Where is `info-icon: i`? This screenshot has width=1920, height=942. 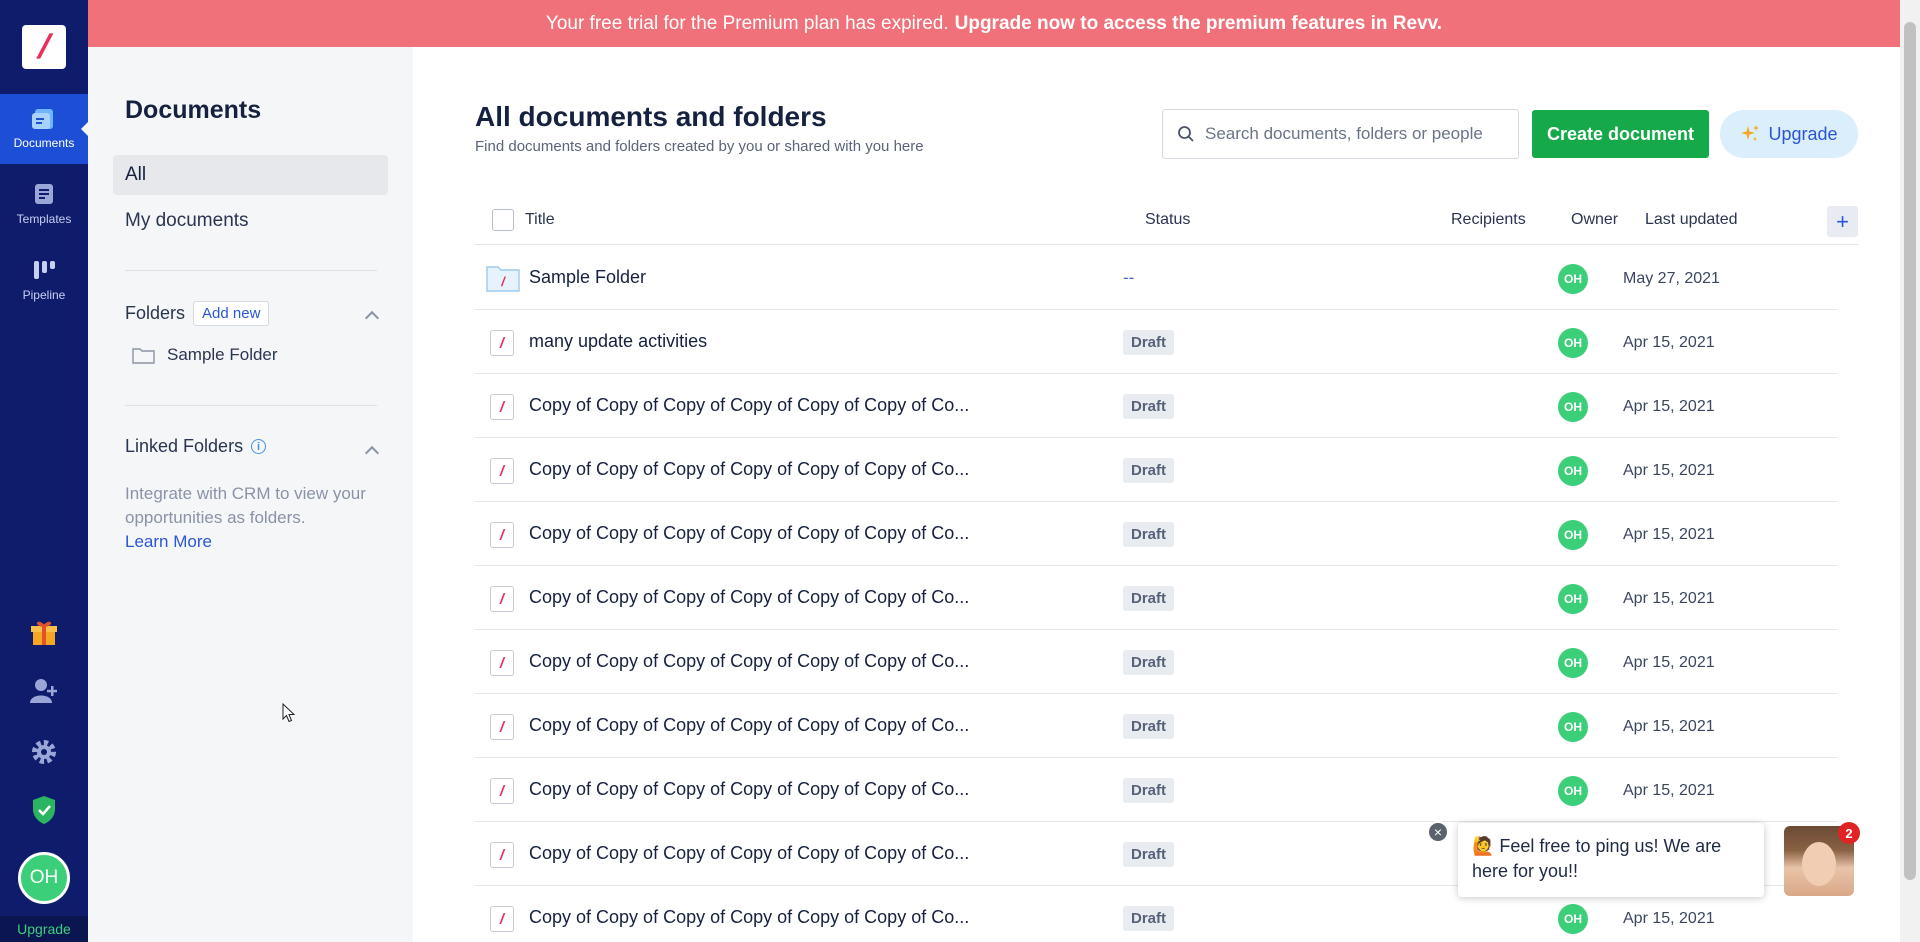
info-icon: i is located at coordinates (259, 446).